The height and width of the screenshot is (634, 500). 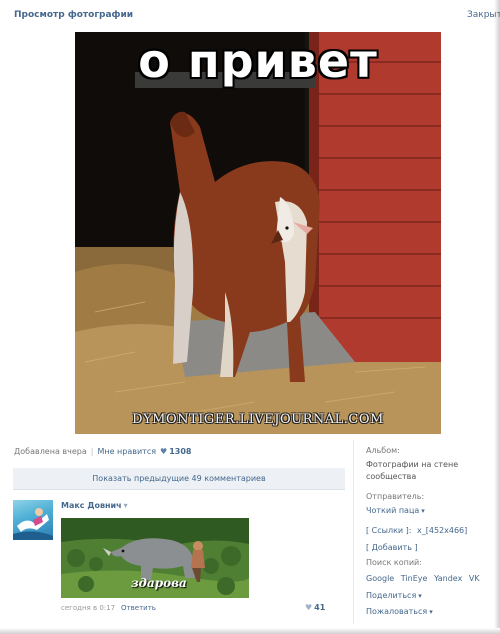 I want to click on comment-author: Макс Довнич ▾, so click(x=94, y=505).